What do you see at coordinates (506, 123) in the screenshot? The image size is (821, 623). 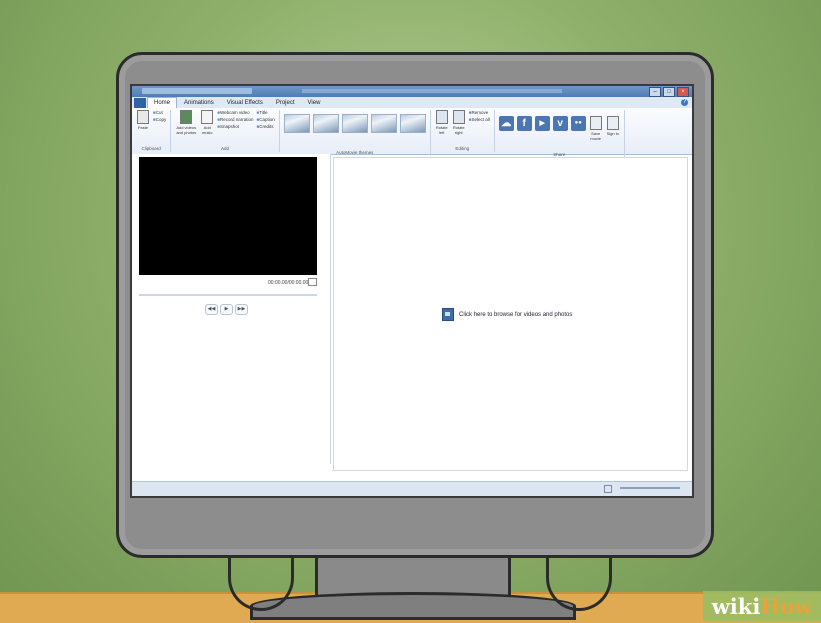 I see `skydrive-icon: ☁` at bounding box center [506, 123].